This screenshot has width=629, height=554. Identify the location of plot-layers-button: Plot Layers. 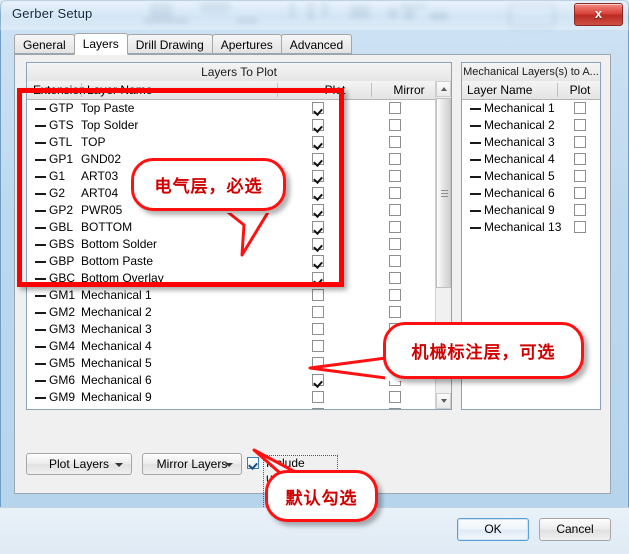
(79, 464).